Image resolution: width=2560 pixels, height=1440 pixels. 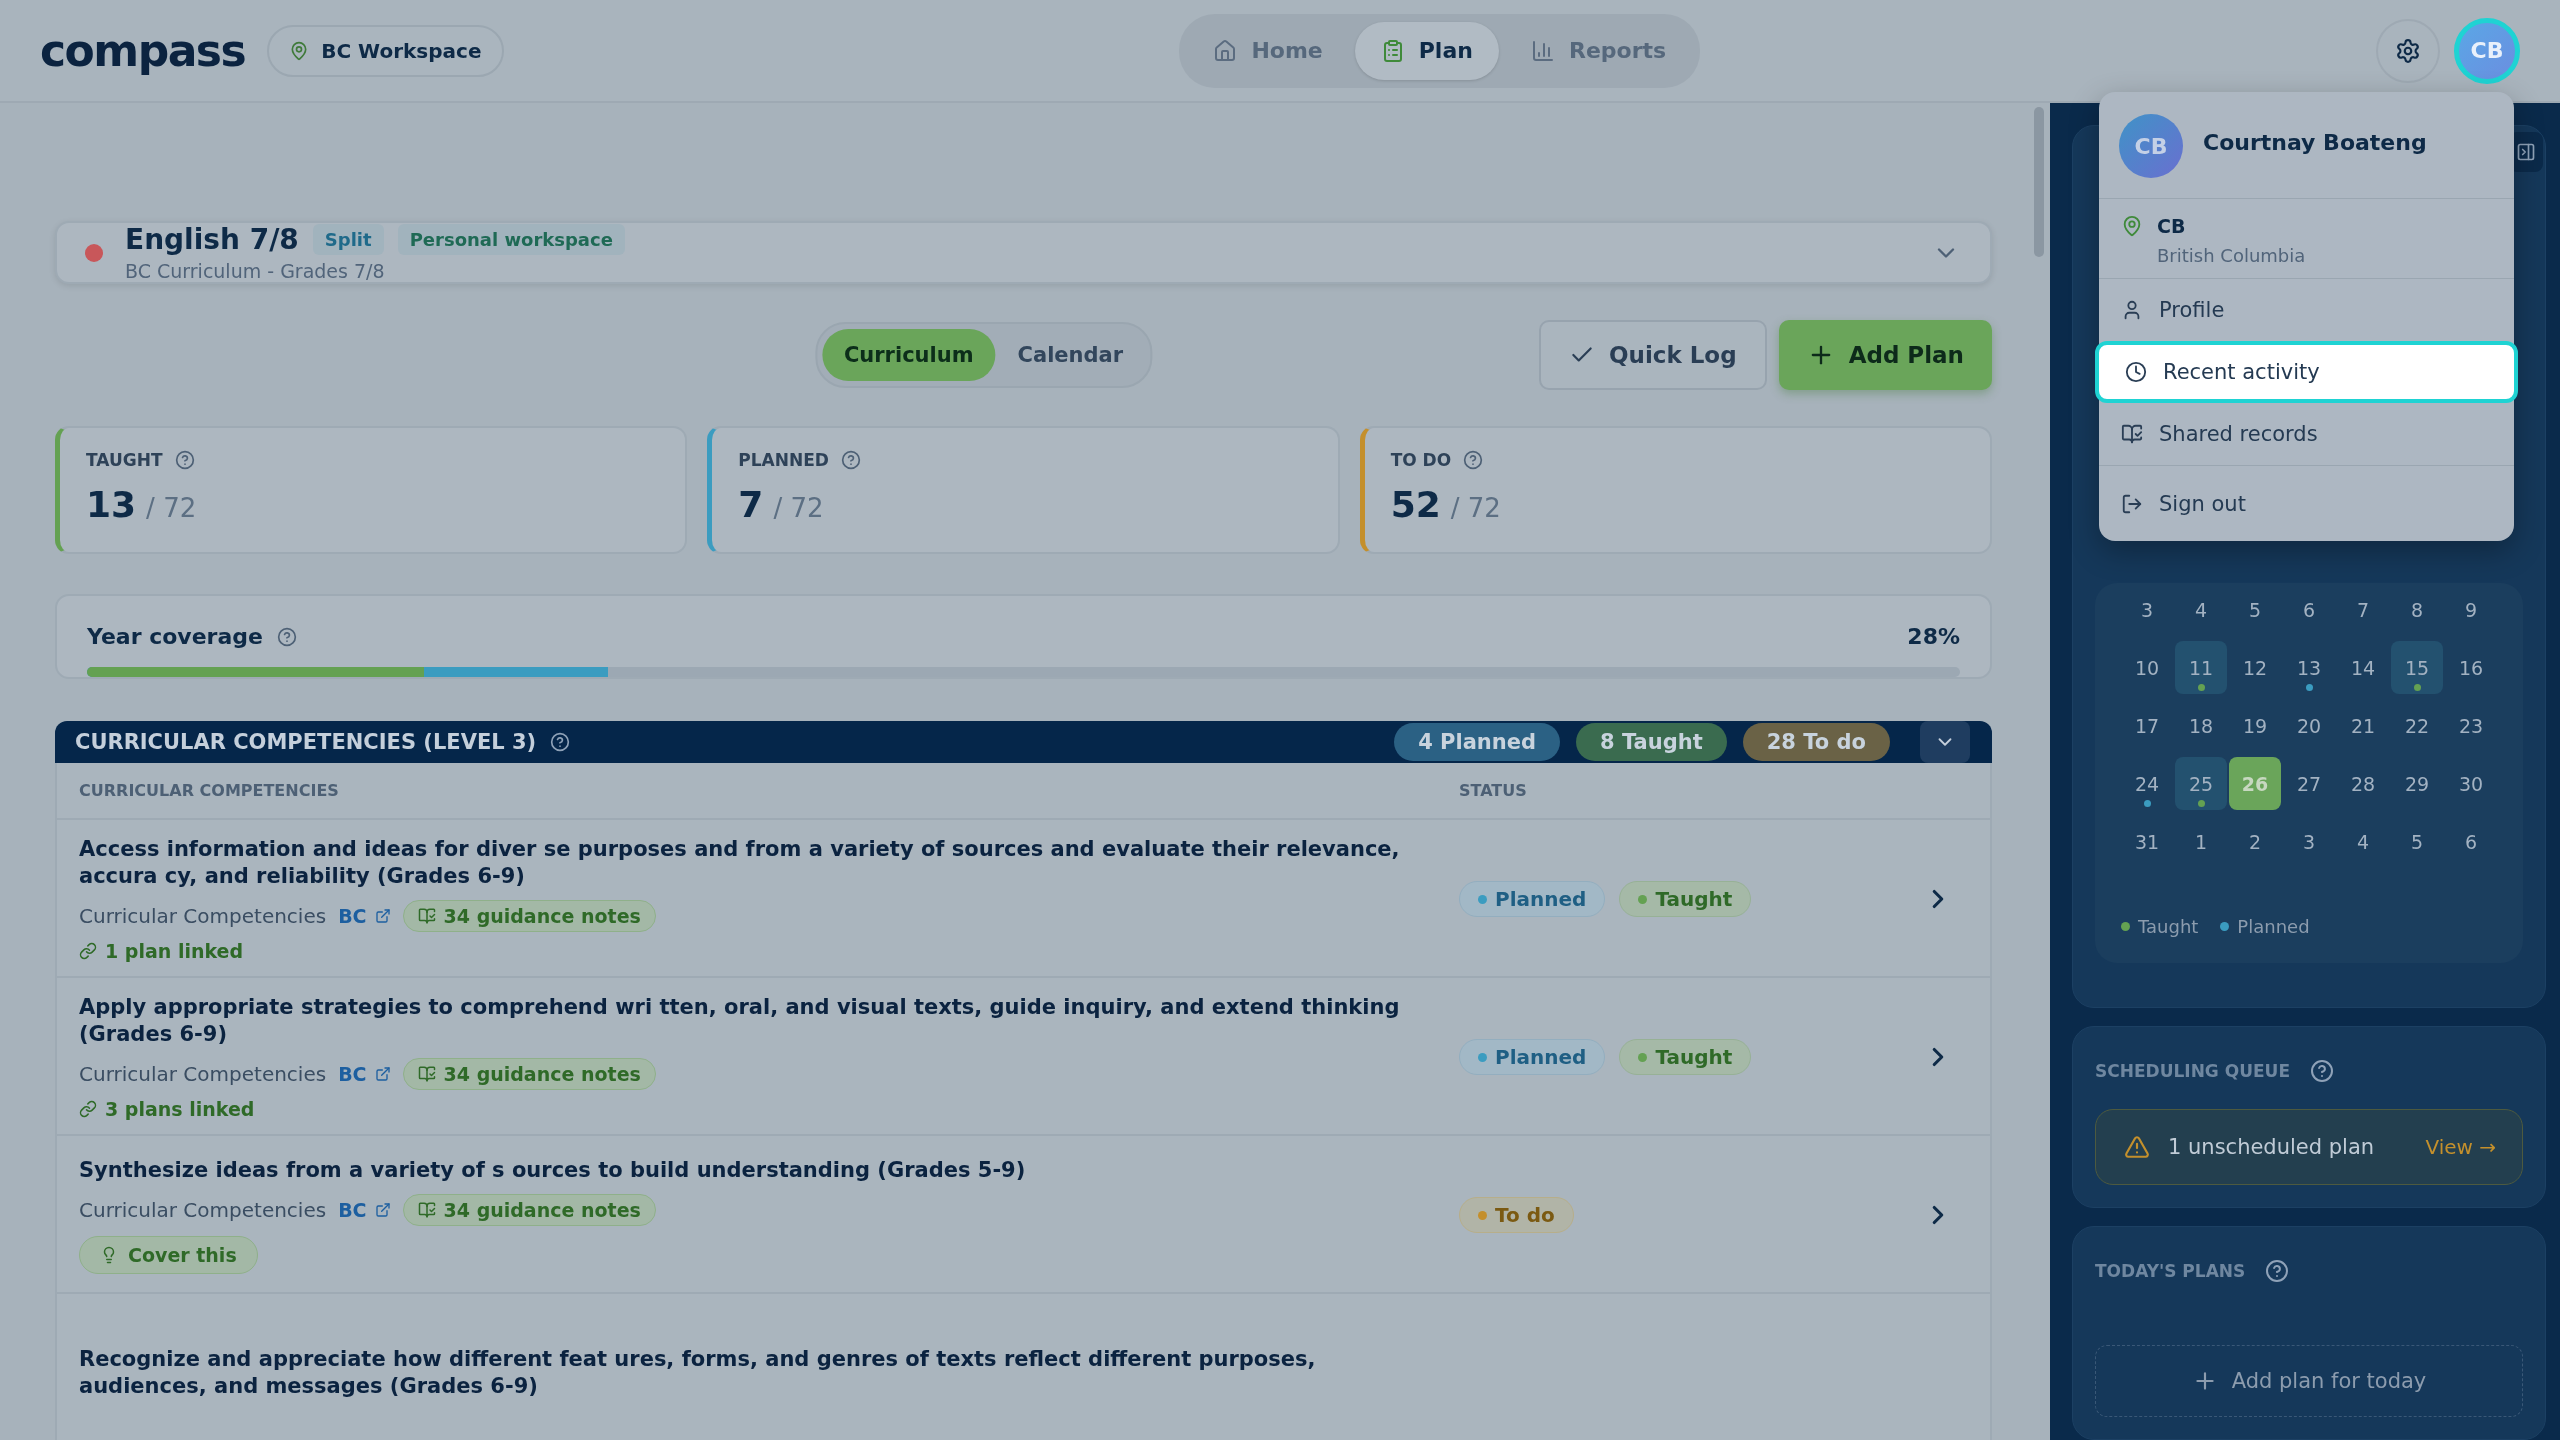 I want to click on calendar-day: 28, so click(x=2363, y=783).